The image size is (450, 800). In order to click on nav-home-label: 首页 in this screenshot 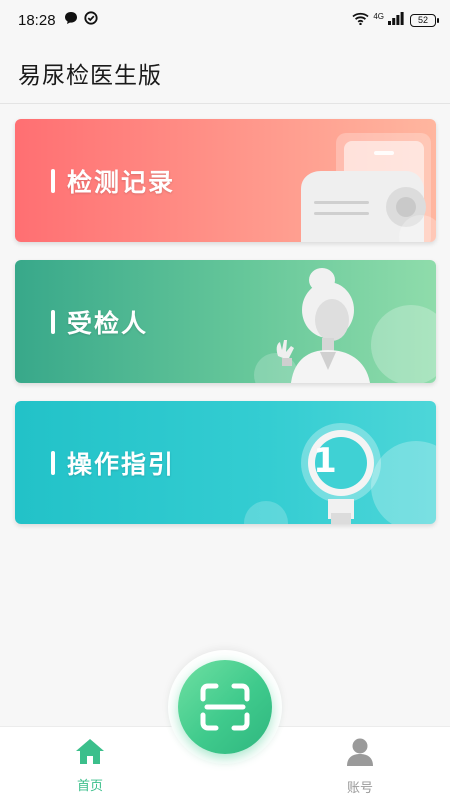, I will do `click(89, 786)`.